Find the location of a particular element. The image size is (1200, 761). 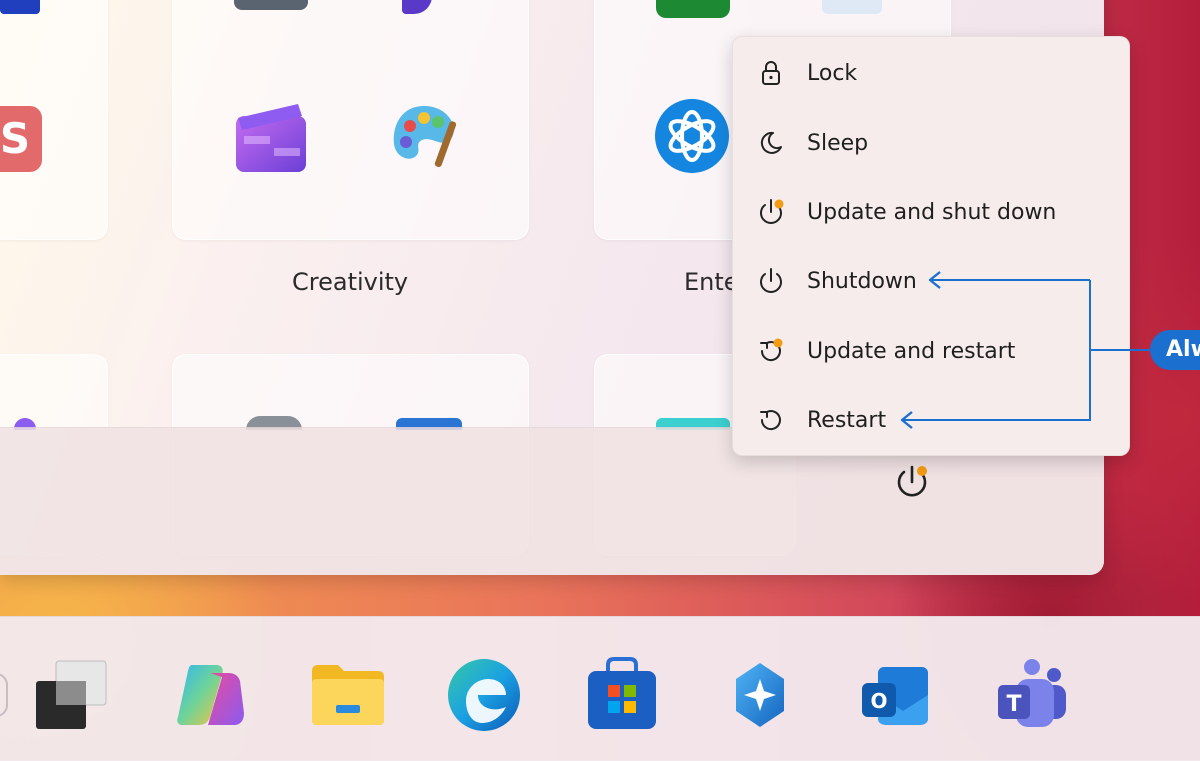

svg-text: O is located at coordinates (878, 701).